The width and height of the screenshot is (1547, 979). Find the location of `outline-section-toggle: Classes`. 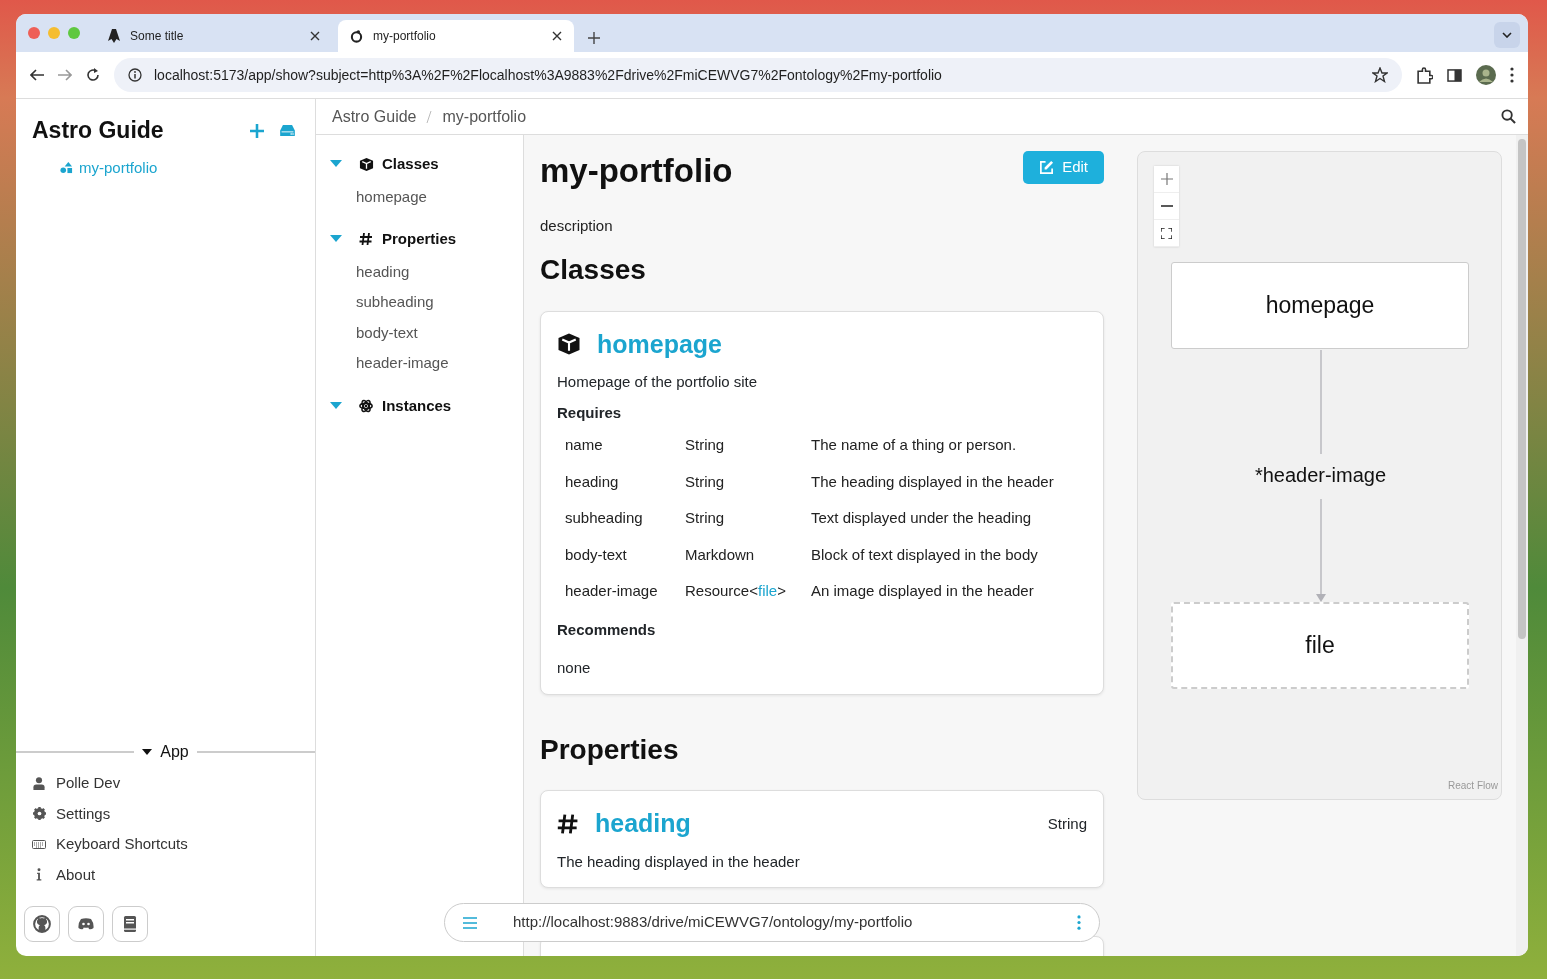

outline-section-toggle: Classes is located at coordinates (384, 164).